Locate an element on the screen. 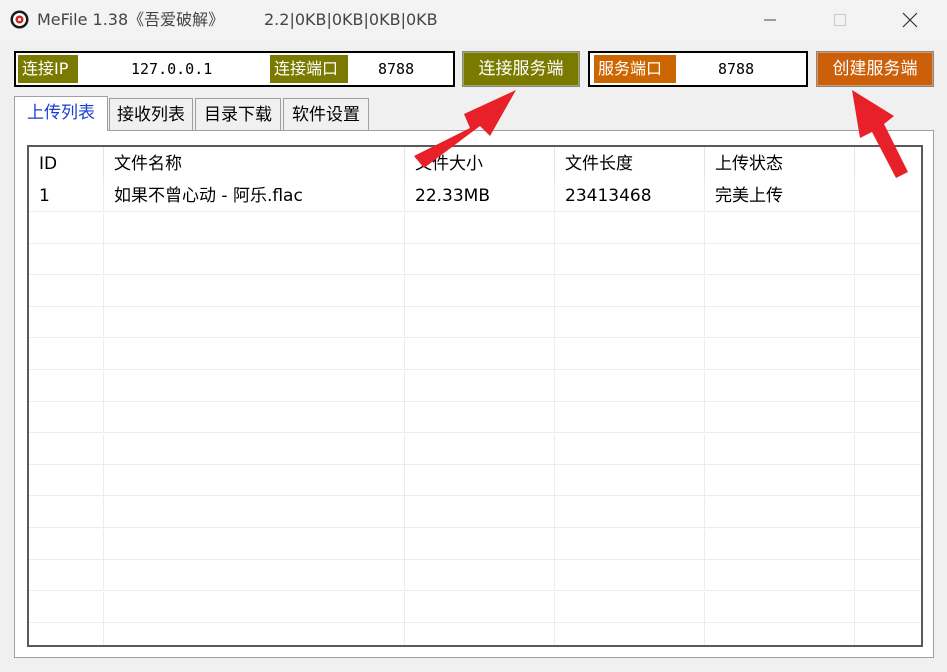 This screenshot has width=947, height=672. maximize-button is located at coordinates (840, 20).